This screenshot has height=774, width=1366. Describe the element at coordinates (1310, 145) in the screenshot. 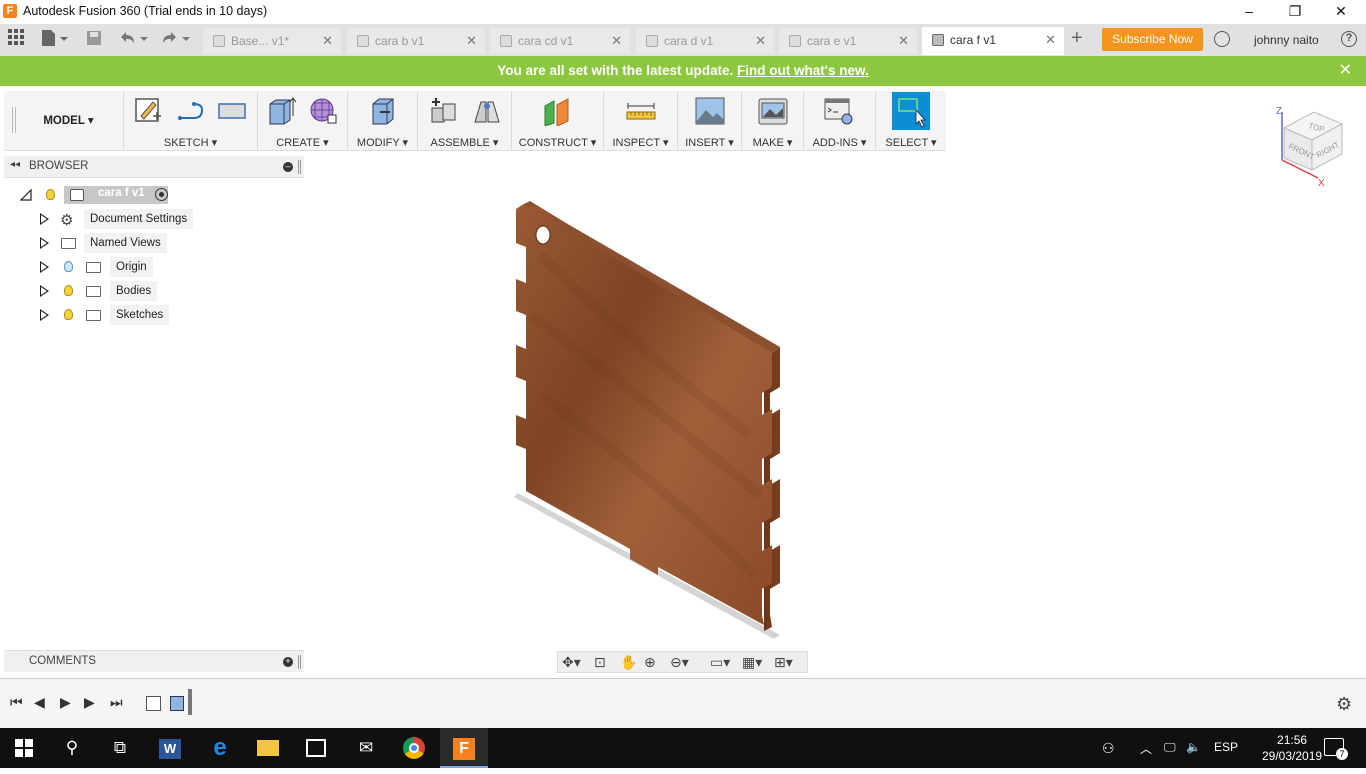

I see `view-cube: TOP FRONT RIGHT Z X` at that location.